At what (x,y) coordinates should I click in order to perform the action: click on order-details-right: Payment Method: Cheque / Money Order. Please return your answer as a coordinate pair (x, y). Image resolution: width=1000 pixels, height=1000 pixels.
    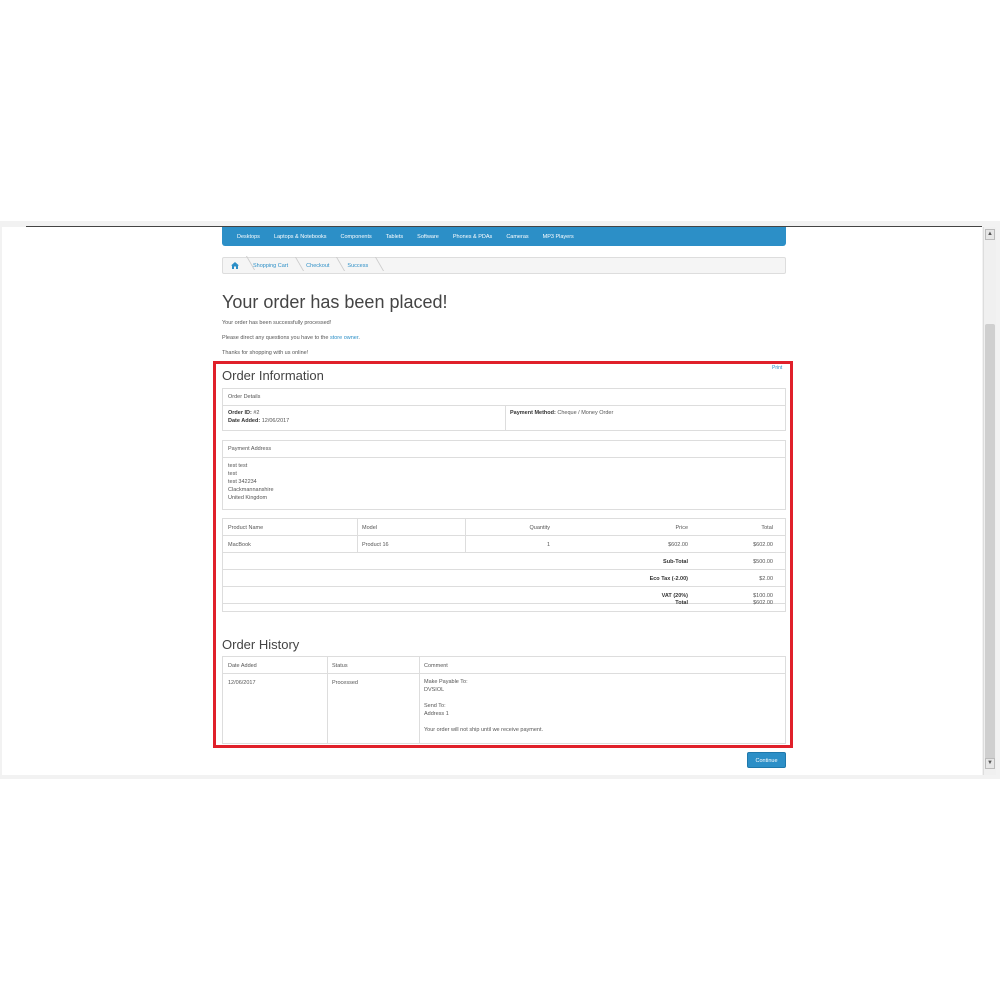
    Looking at the image, I should click on (561, 413).